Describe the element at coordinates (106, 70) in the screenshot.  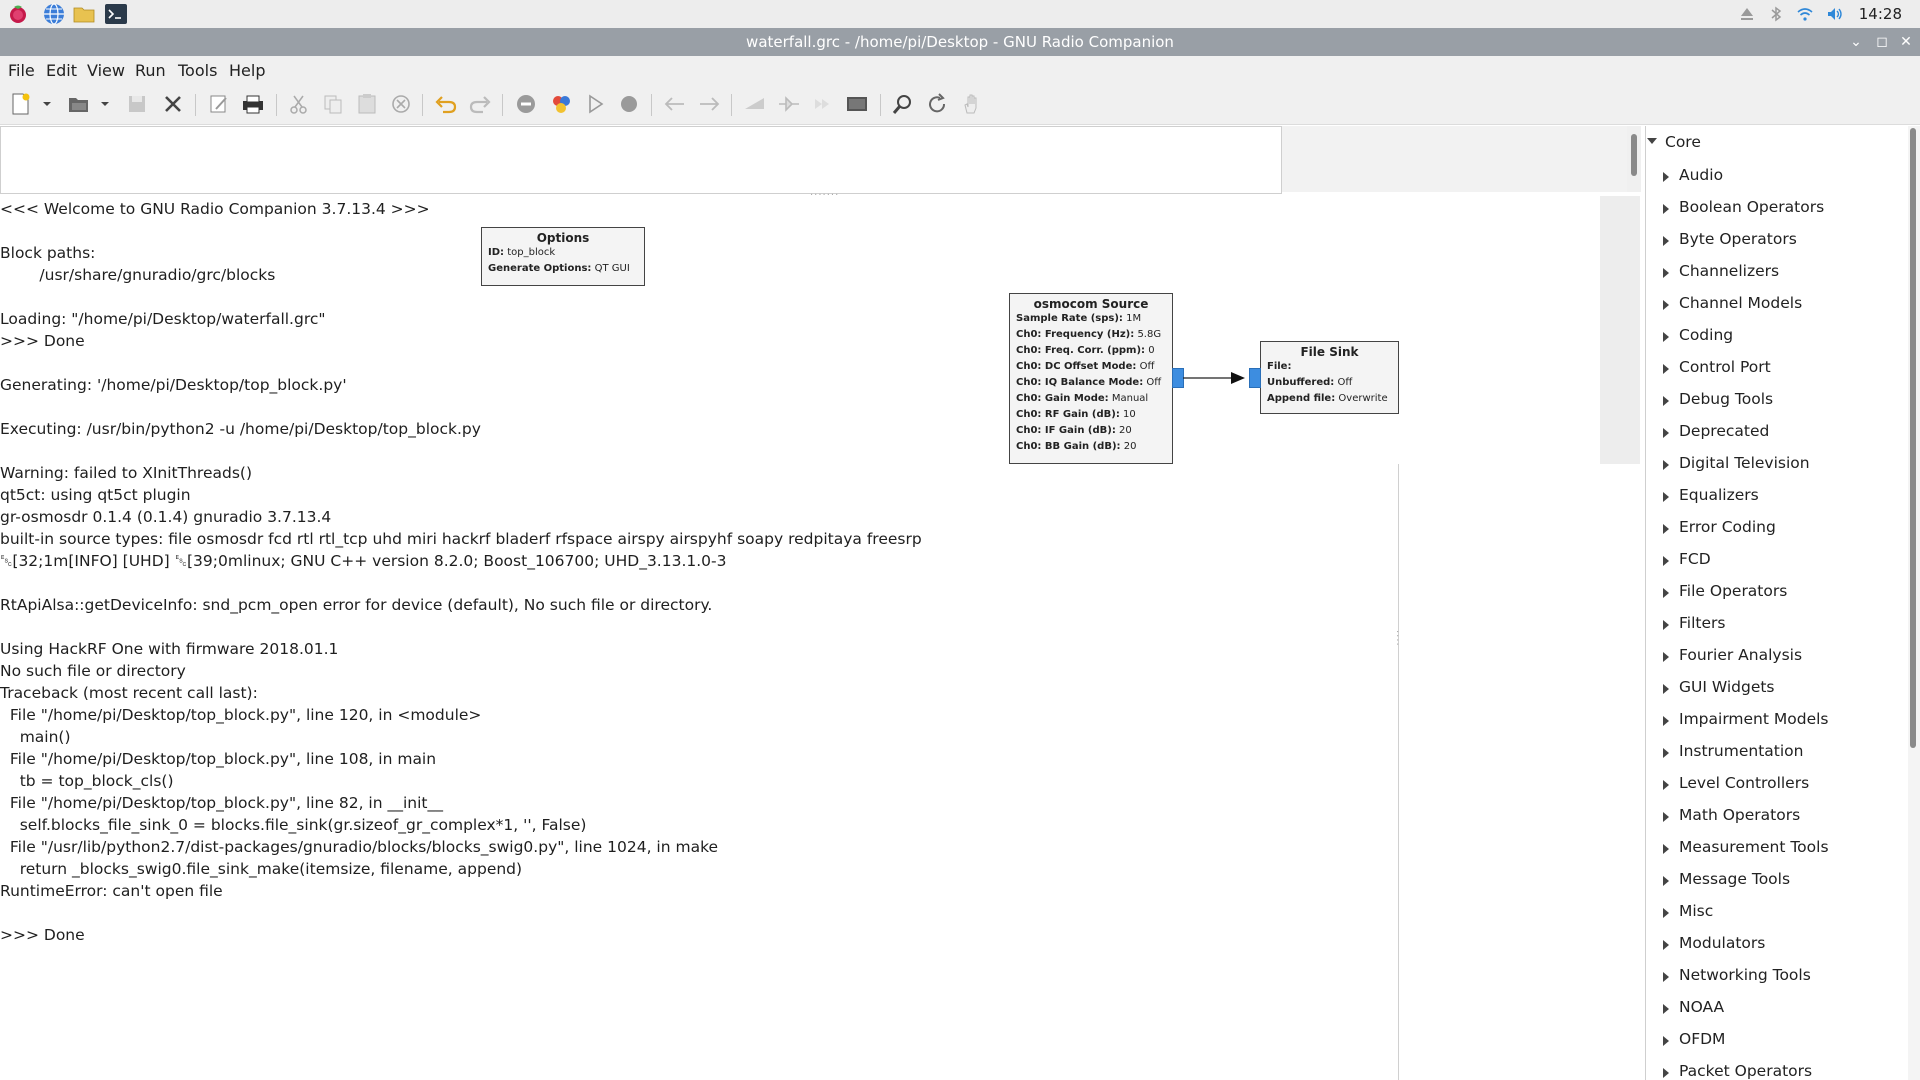
I see `menu-view: View` at that location.